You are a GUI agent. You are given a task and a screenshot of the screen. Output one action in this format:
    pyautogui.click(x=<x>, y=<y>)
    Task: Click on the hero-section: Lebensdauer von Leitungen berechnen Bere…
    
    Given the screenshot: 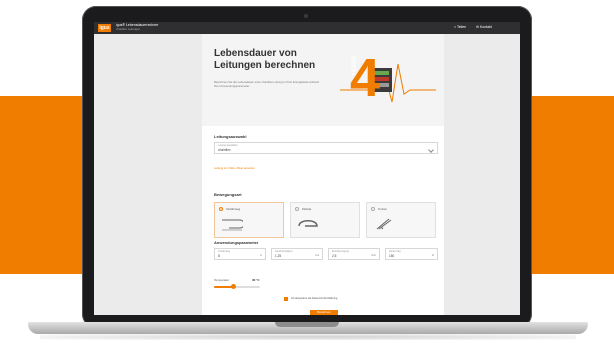 What is the action you would take?
    pyautogui.click(x=323, y=80)
    